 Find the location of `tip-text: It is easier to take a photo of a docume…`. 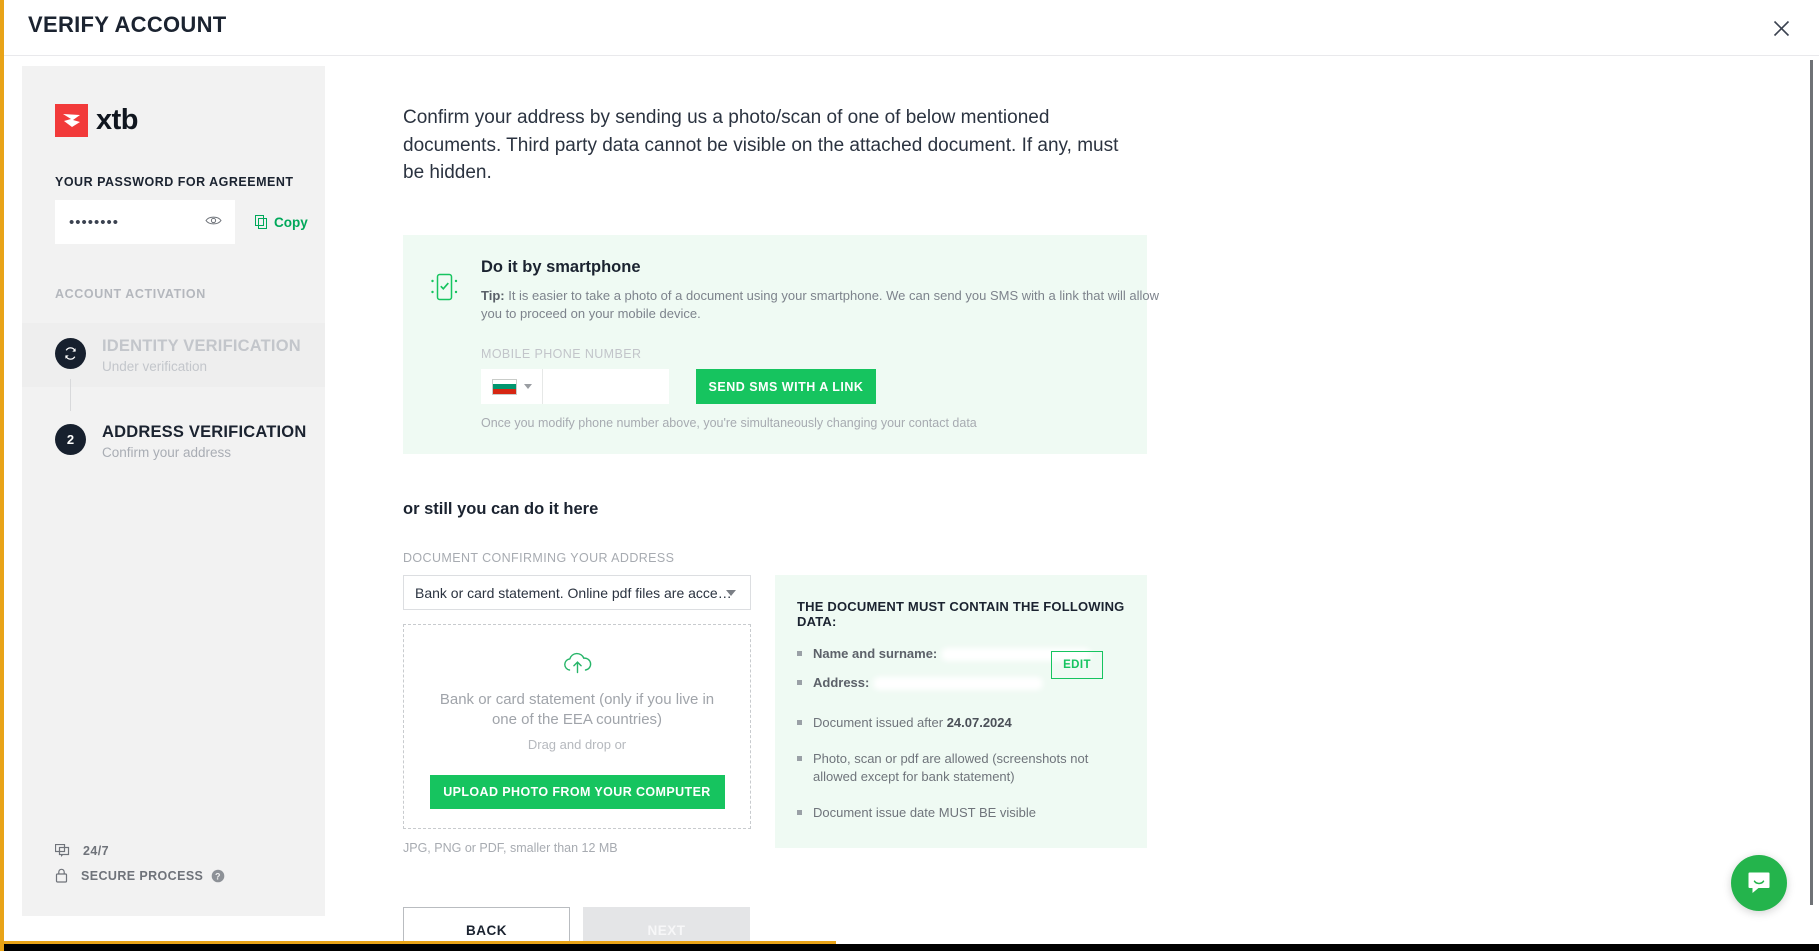

tip-text: It is easier to take a photo of a docume… is located at coordinates (820, 304).